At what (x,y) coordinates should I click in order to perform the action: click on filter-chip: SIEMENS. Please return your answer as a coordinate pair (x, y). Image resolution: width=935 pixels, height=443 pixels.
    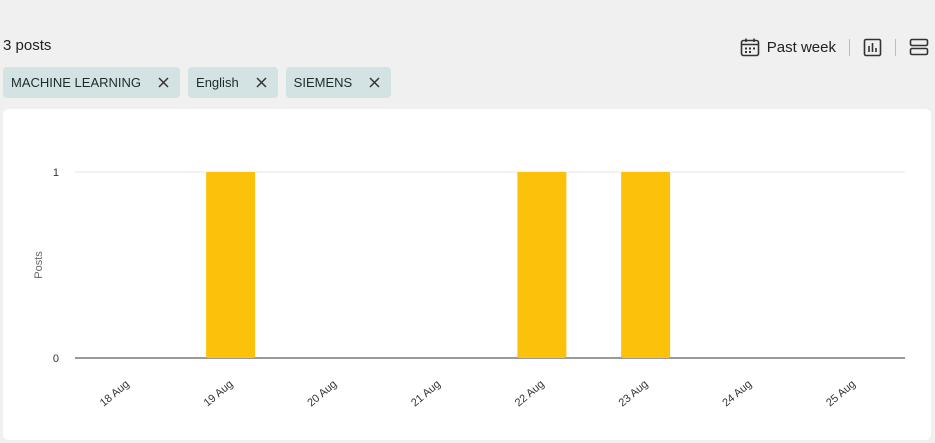
    Looking at the image, I should click on (338, 82).